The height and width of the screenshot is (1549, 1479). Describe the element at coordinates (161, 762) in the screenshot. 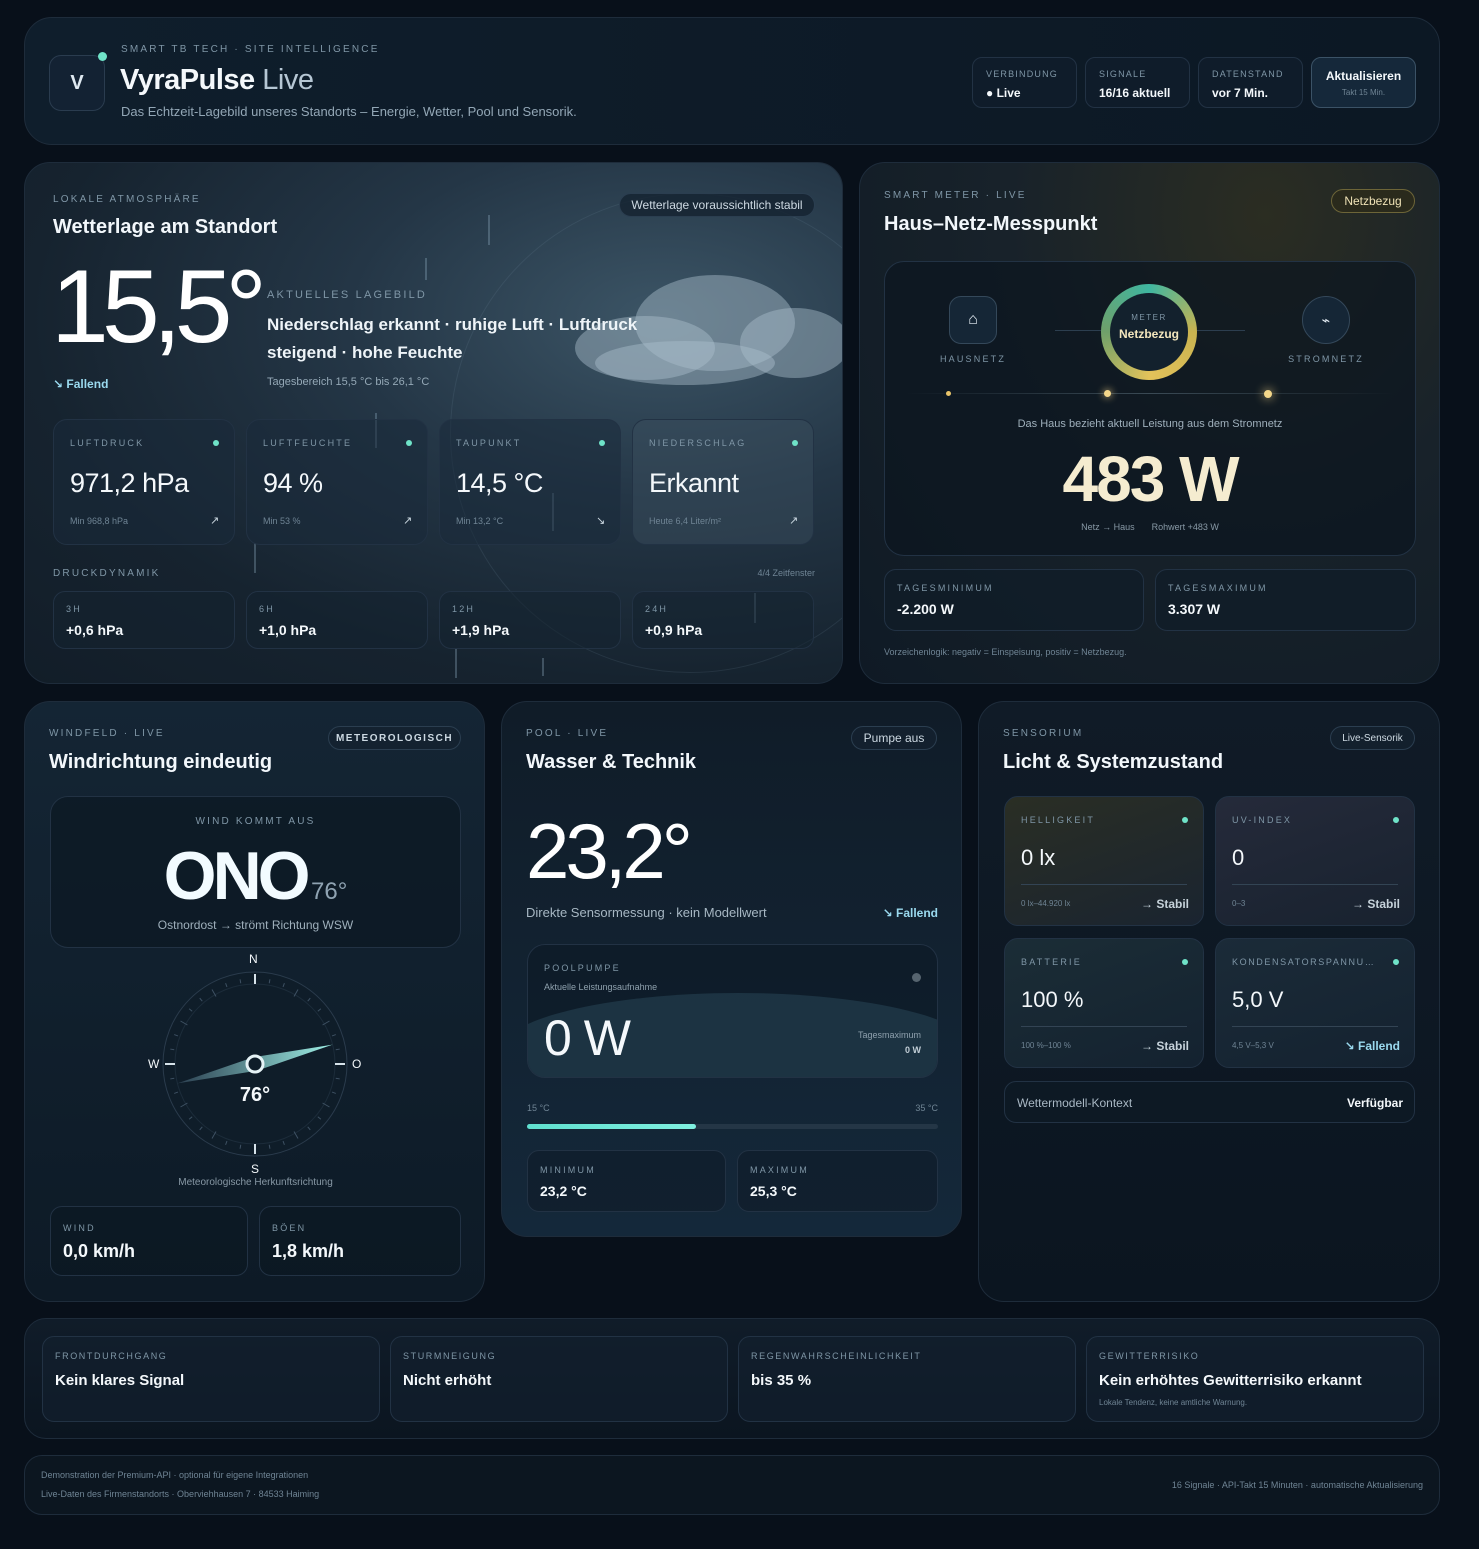

I see `wind-title: Windrichtung eindeutig` at that location.